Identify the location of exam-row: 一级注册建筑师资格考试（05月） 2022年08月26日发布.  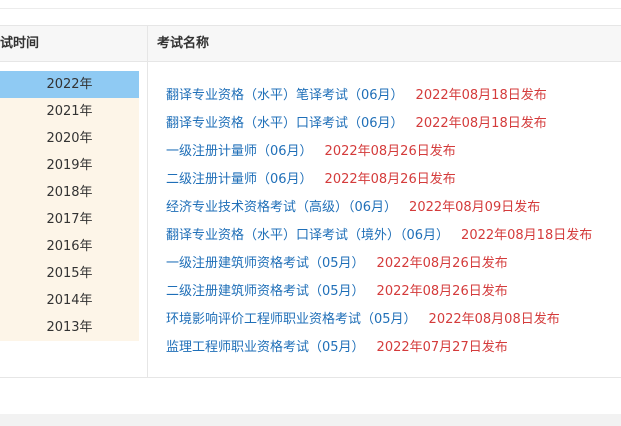
(393, 264).